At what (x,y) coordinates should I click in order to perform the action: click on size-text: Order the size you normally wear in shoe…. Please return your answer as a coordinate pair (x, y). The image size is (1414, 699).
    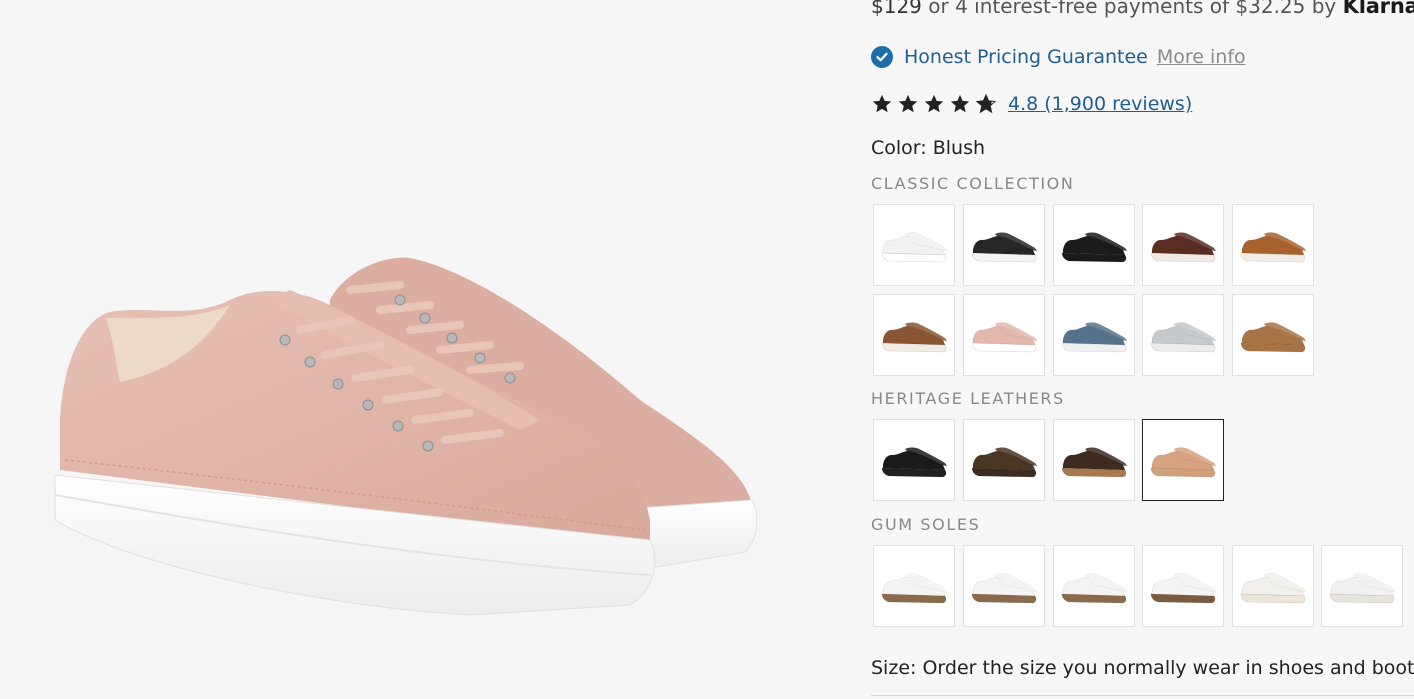
    Looking at the image, I should click on (1165, 668).